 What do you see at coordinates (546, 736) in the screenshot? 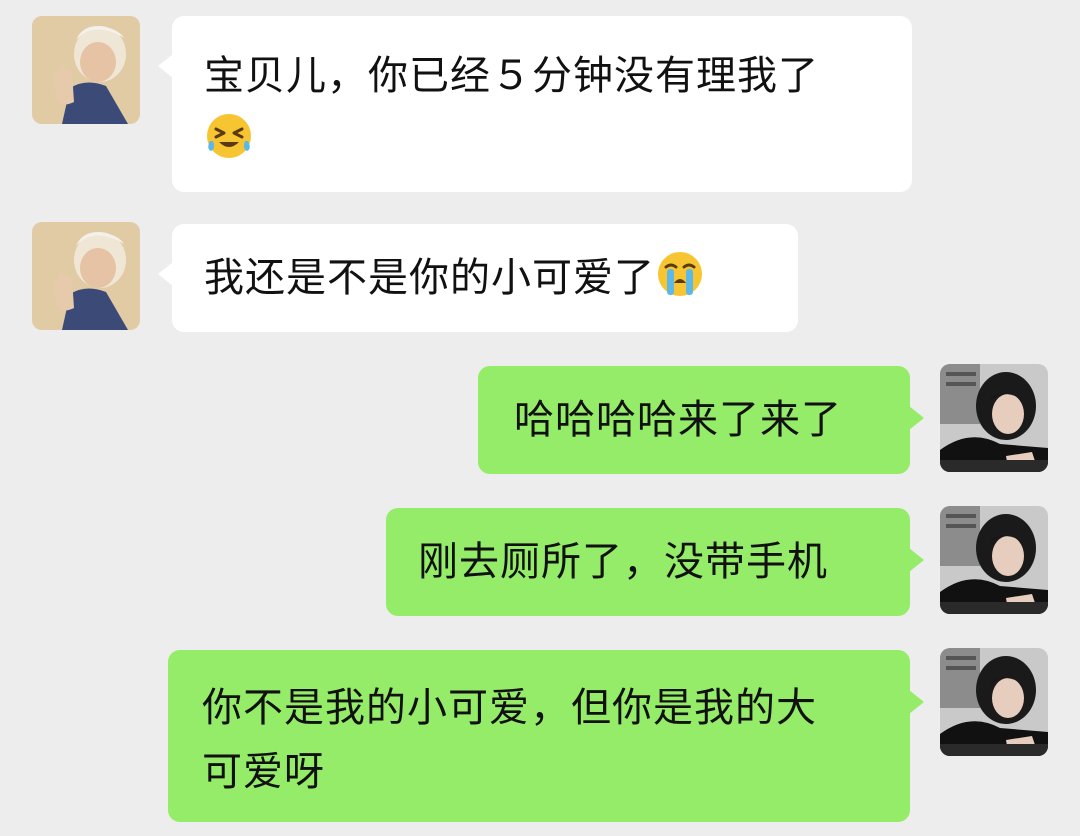
I see `message-bubble: 你不是我的小可爱，但你是我的大 可爱呀` at bounding box center [546, 736].